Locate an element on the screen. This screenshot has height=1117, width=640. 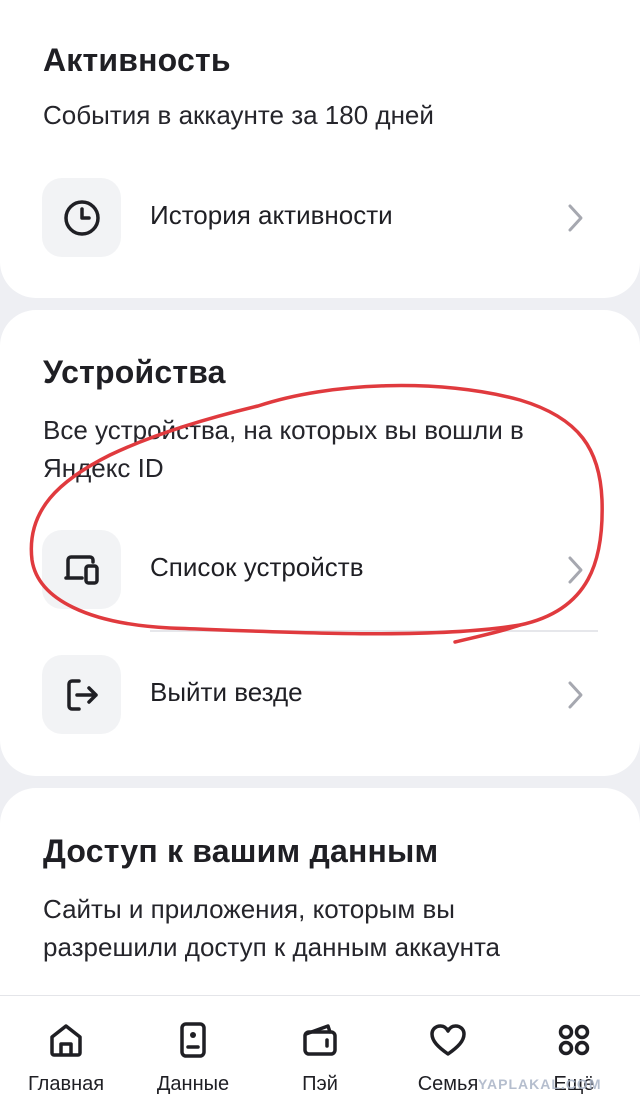
devices-icon is located at coordinates (81, 569).